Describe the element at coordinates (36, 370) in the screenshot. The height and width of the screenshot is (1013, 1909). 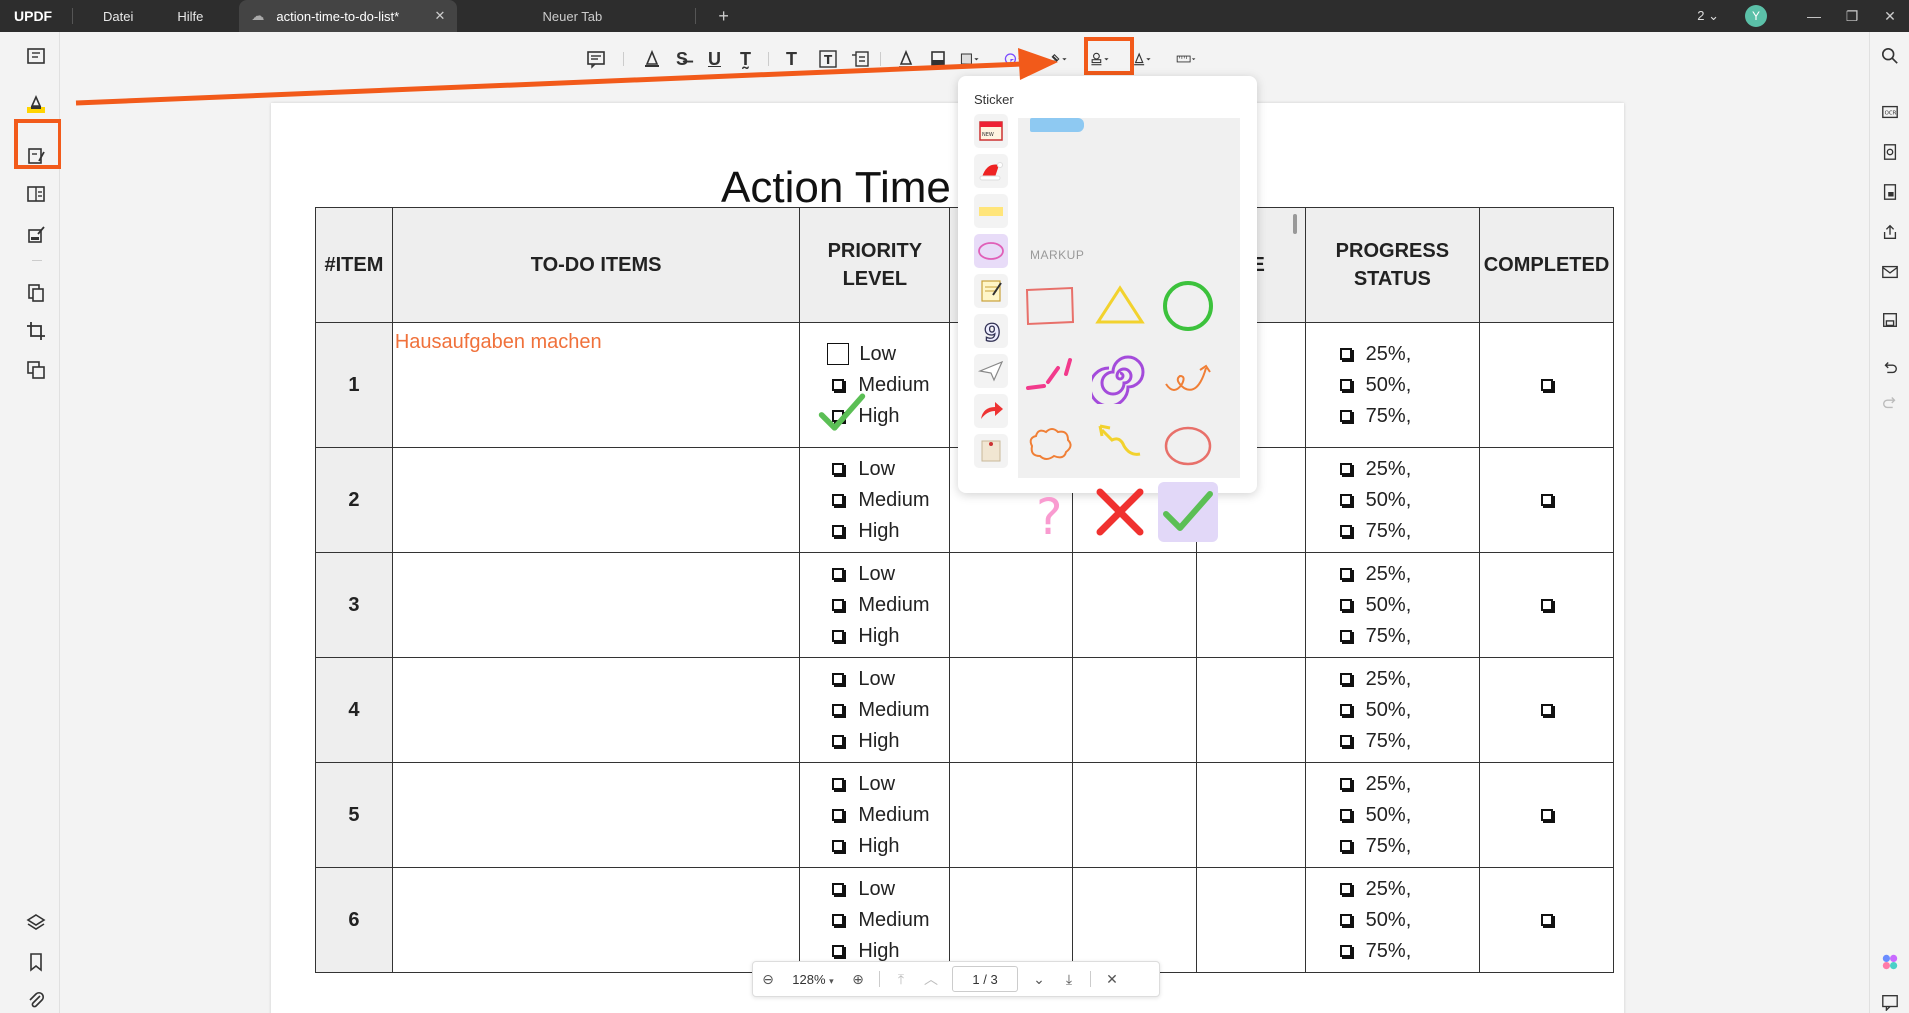
I see `batch-icon` at that location.